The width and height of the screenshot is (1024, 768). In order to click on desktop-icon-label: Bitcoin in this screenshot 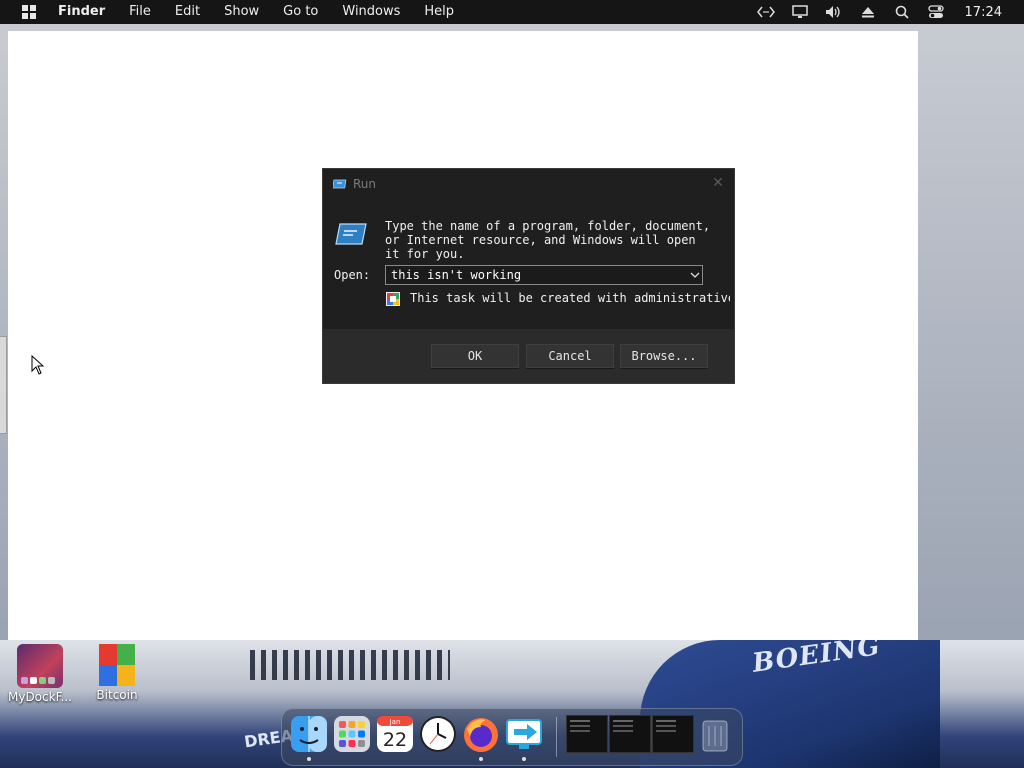, I will do `click(117, 695)`.